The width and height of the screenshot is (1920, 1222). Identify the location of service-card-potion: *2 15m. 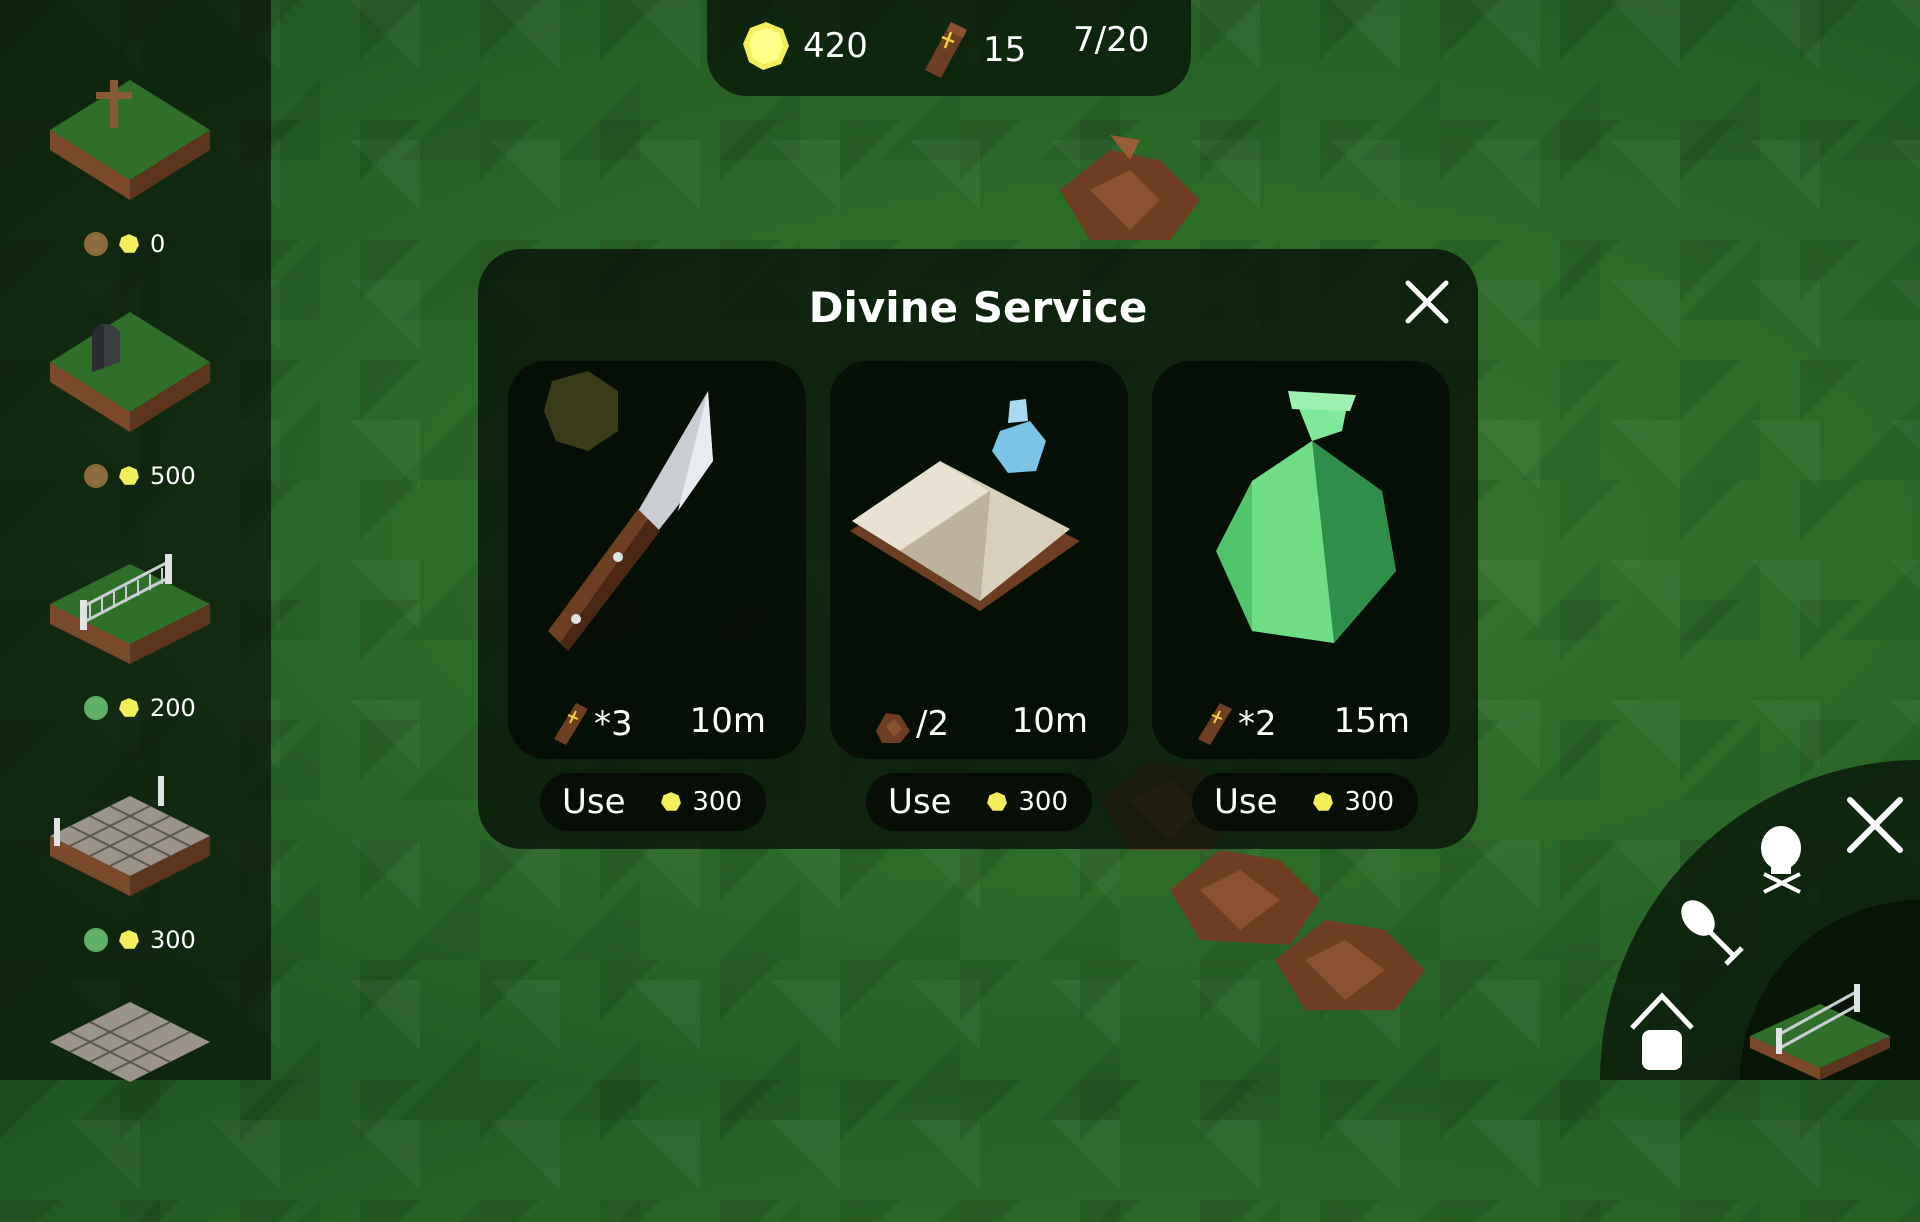
(1301, 560).